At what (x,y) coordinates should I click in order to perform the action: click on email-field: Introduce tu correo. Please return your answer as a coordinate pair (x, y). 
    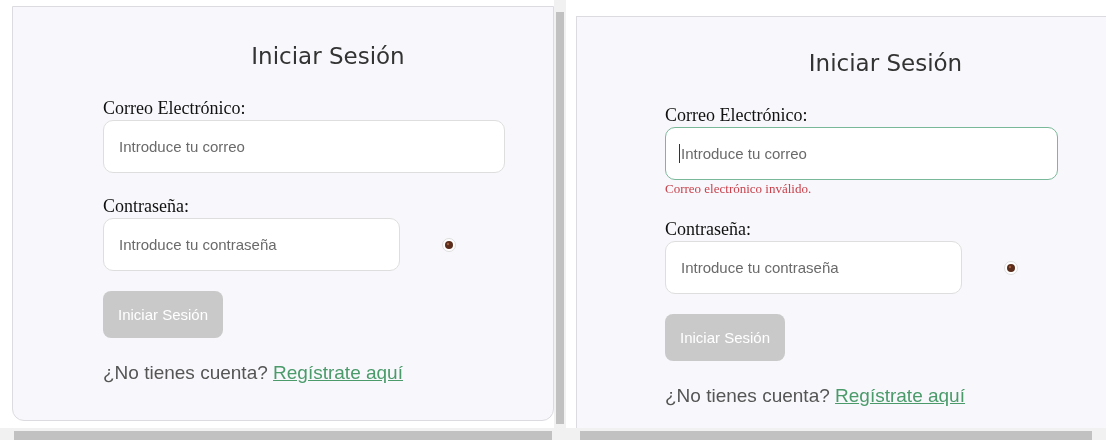
    Looking at the image, I should click on (861, 153).